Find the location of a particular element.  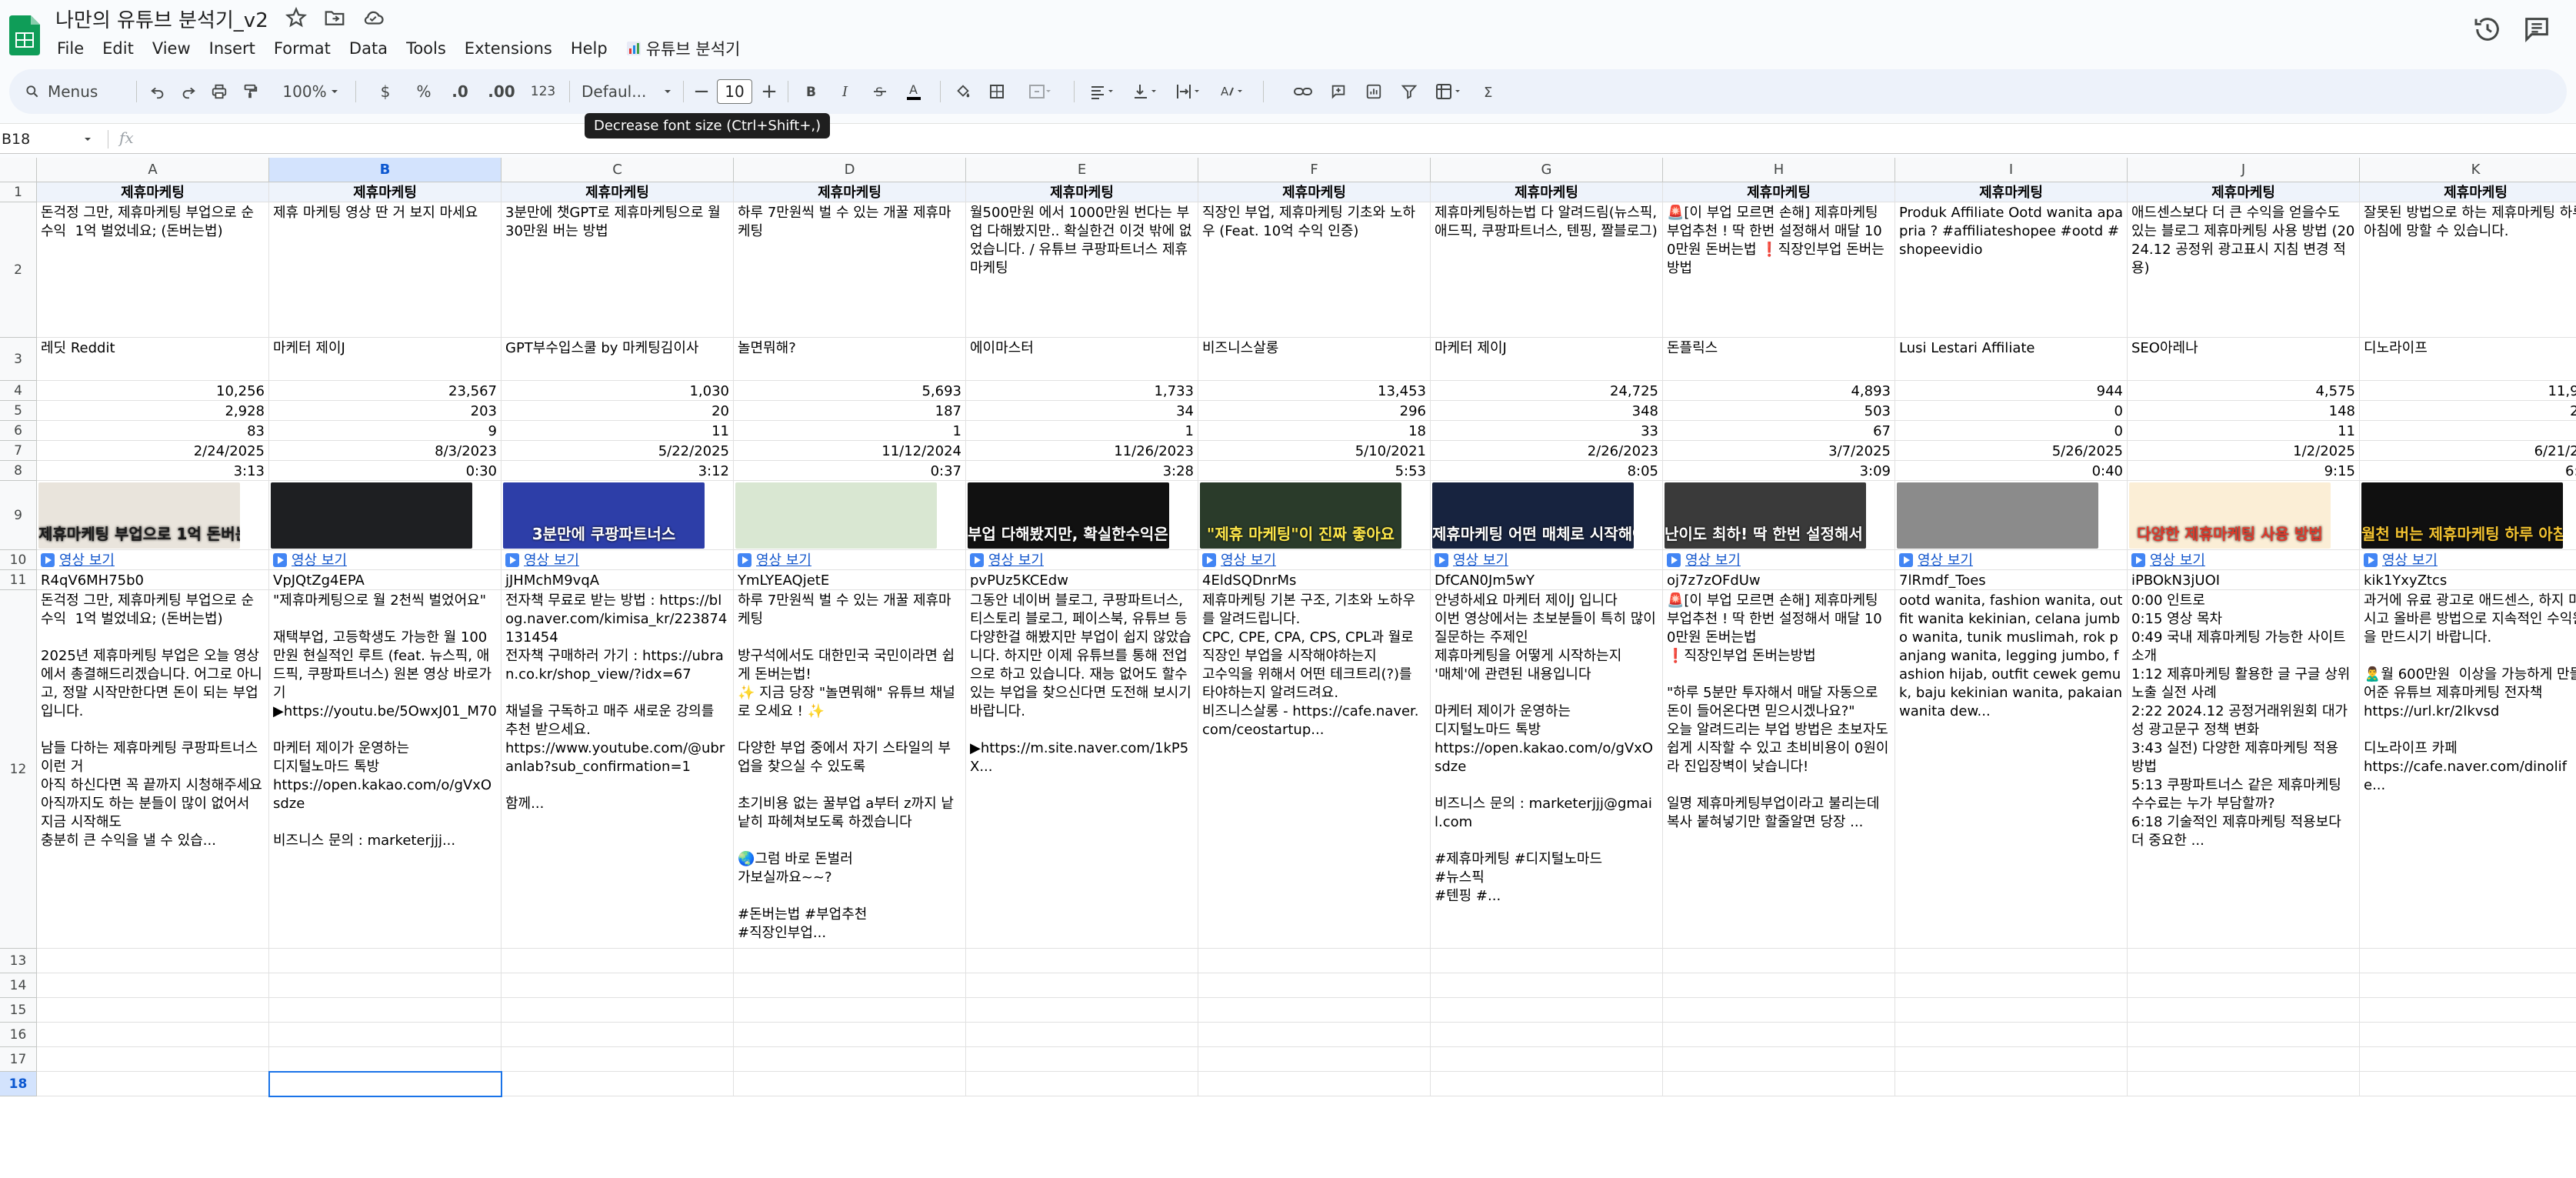

channel-cell-a3: 레딧 Reddit is located at coordinates (153, 360).